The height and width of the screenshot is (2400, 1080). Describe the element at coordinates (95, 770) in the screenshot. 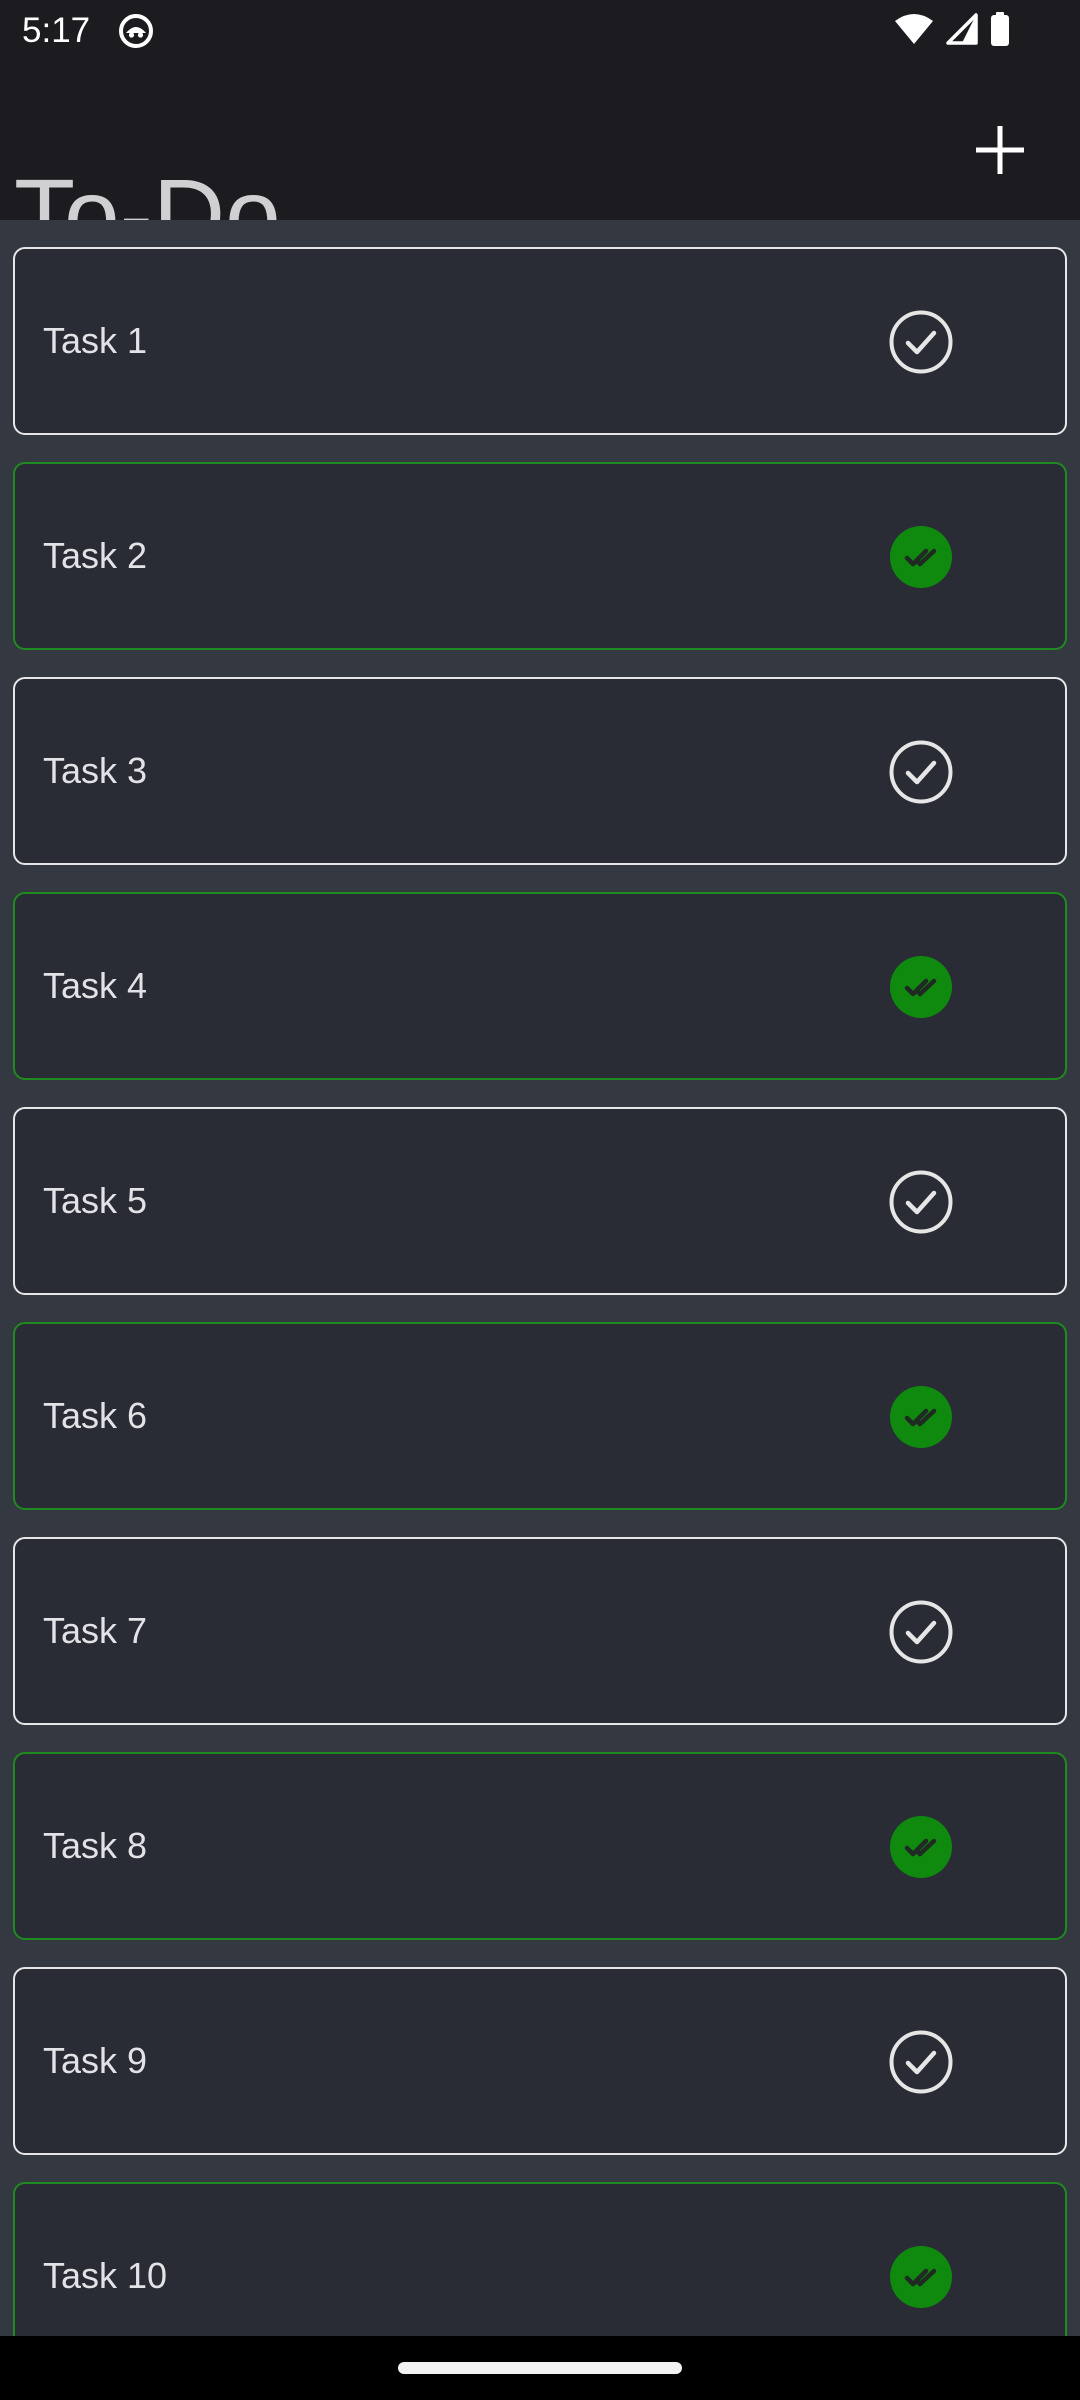

I see `task-label: Task 3` at that location.